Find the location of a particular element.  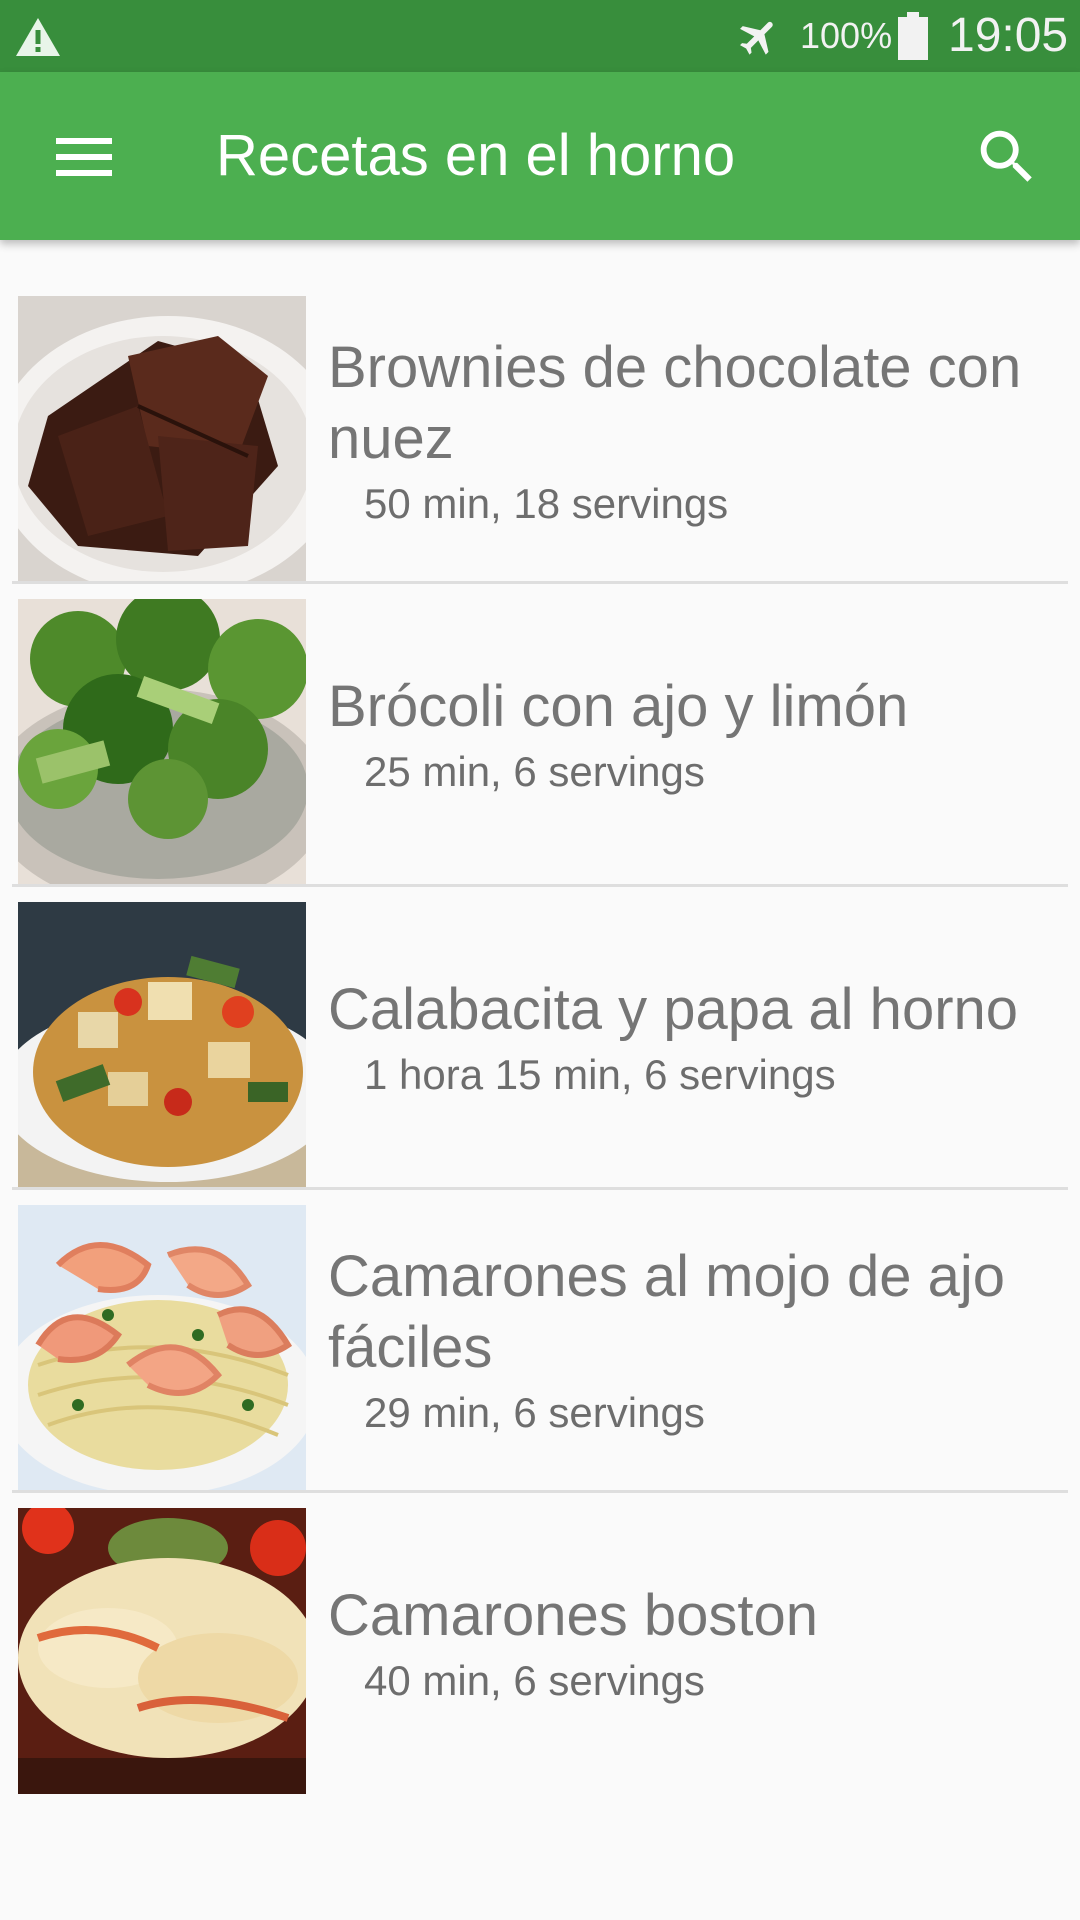

recipe-text: Camarones boston 40 min, 6 servings is located at coordinates (698, 1645).